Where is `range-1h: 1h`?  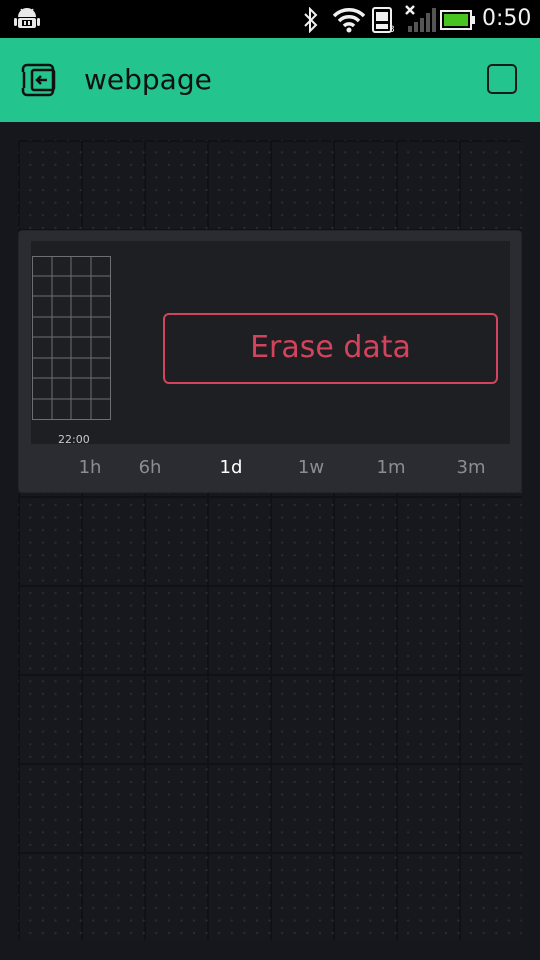 range-1h: 1h is located at coordinates (90, 468).